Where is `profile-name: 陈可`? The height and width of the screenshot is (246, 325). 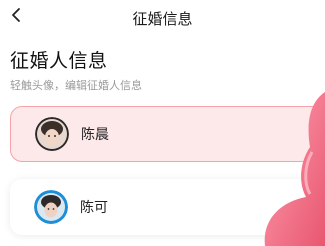
profile-name: 陈可 is located at coordinates (94, 208).